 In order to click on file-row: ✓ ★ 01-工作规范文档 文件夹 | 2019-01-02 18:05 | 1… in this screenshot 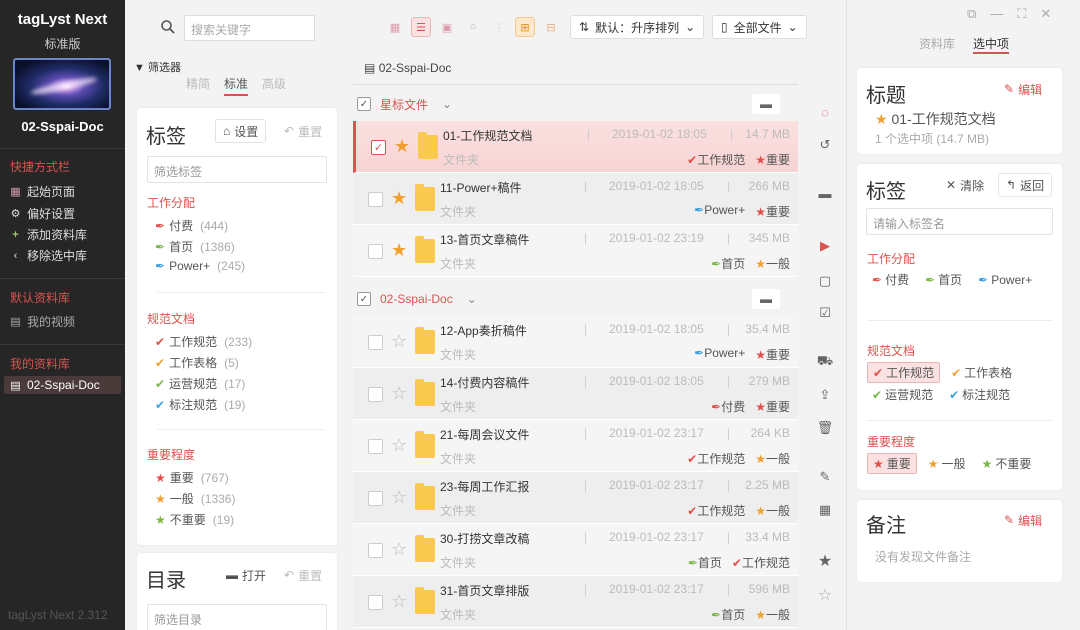, I will do `click(575, 147)`.